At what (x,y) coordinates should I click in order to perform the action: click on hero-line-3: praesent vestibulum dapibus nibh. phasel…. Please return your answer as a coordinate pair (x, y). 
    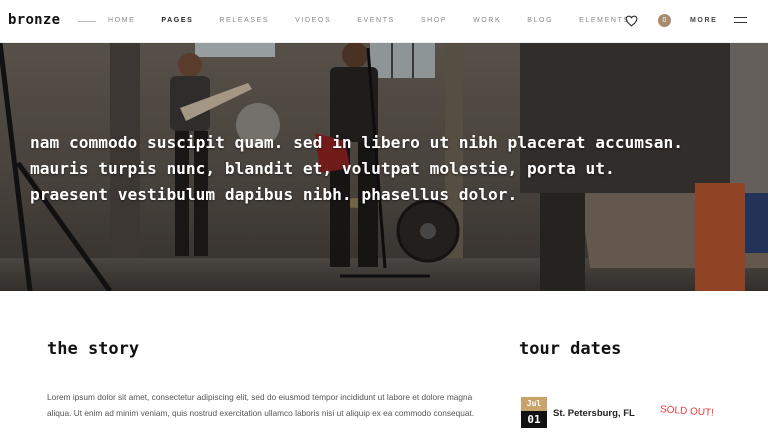
    Looking at the image, I should click on (274, 194).